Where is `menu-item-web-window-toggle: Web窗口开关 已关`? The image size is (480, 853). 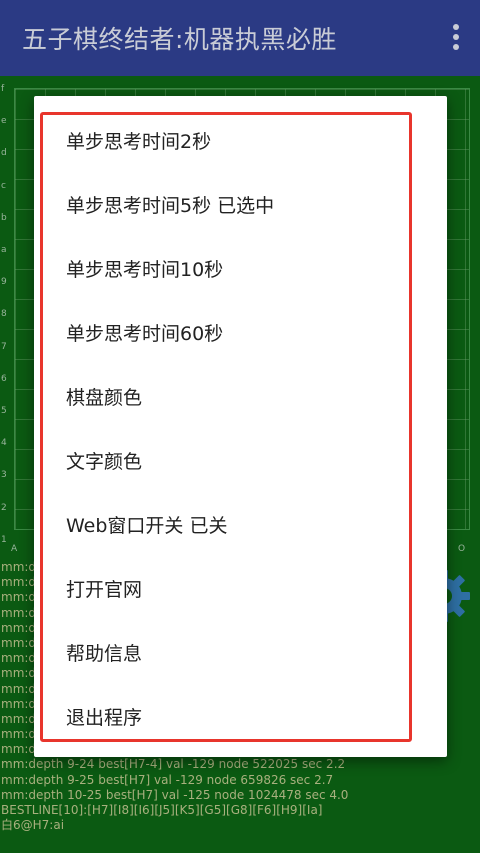
menu-item-web-window-toggle: Web窗口开关 已关 is located at coordinates (240, 524).